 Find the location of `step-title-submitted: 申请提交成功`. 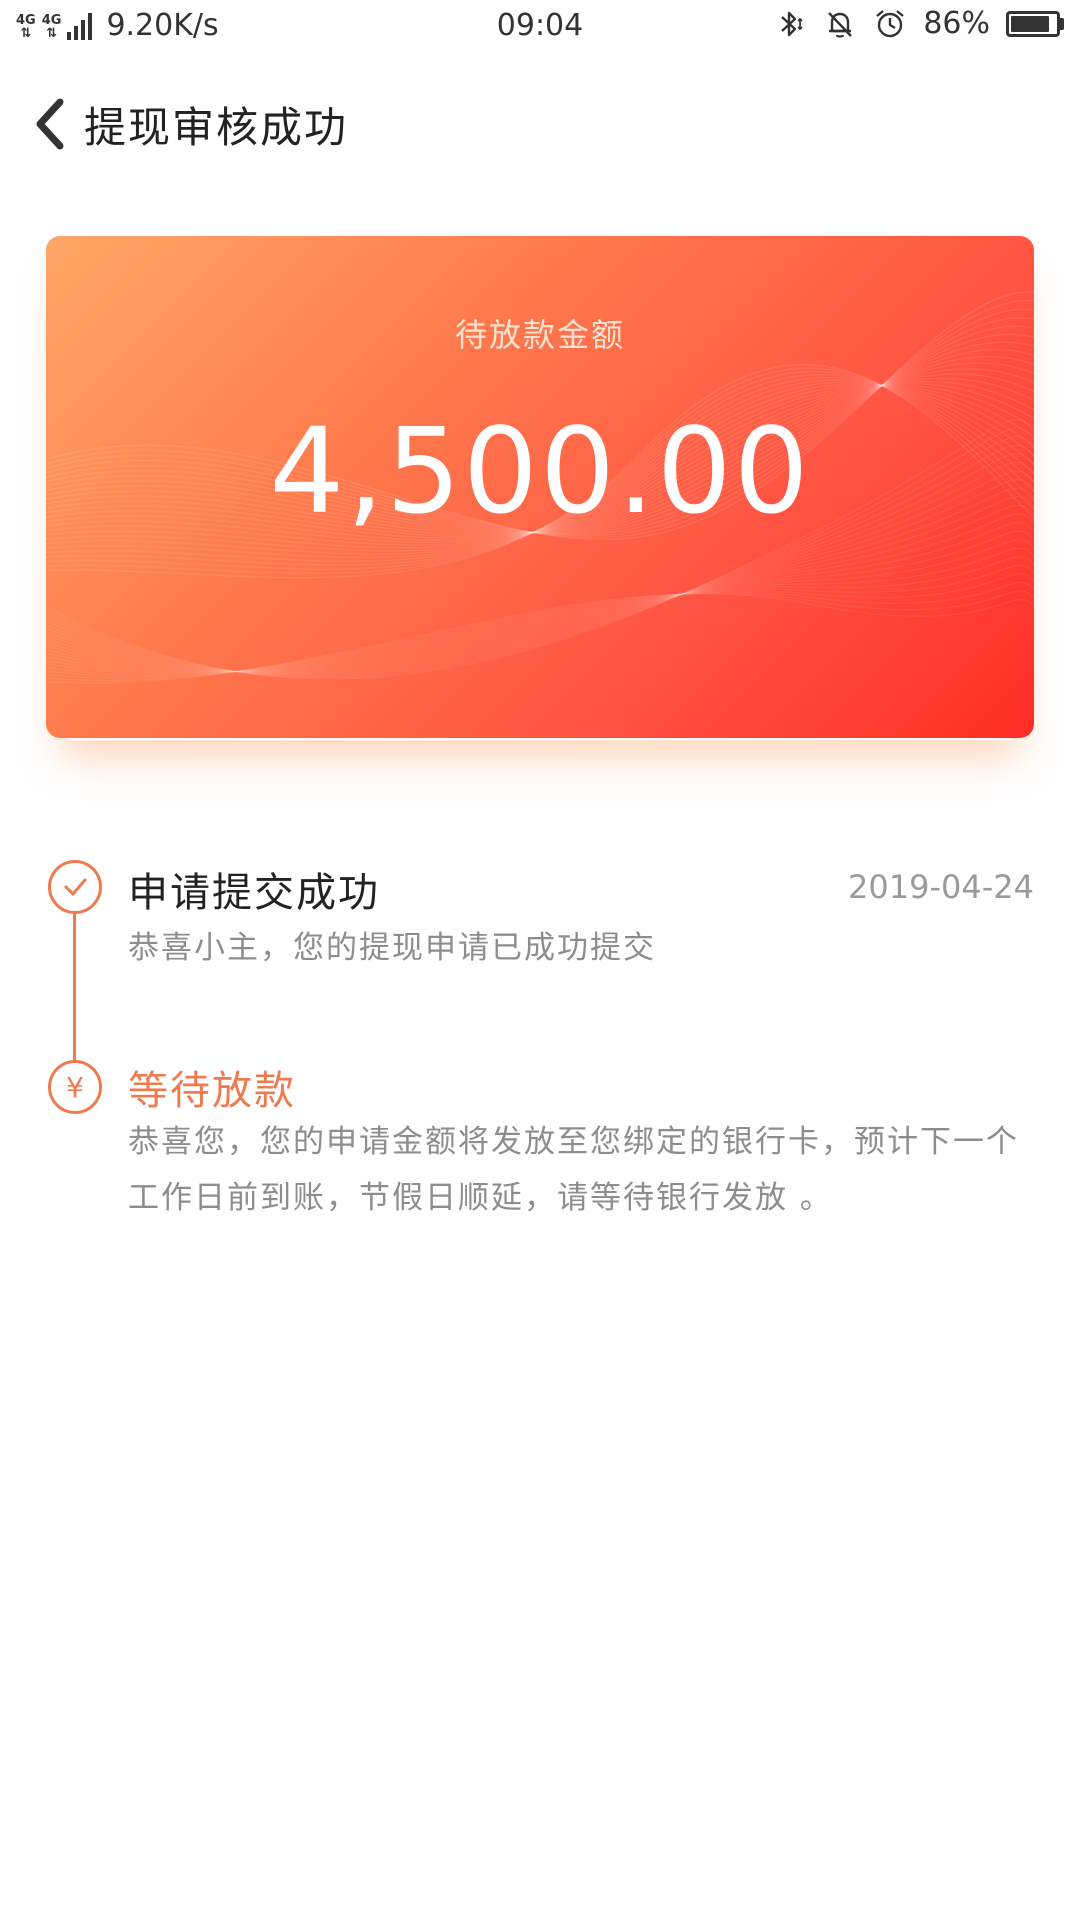

step-title-submitted: 申请提交成功 is located at coordinates (254, 893).